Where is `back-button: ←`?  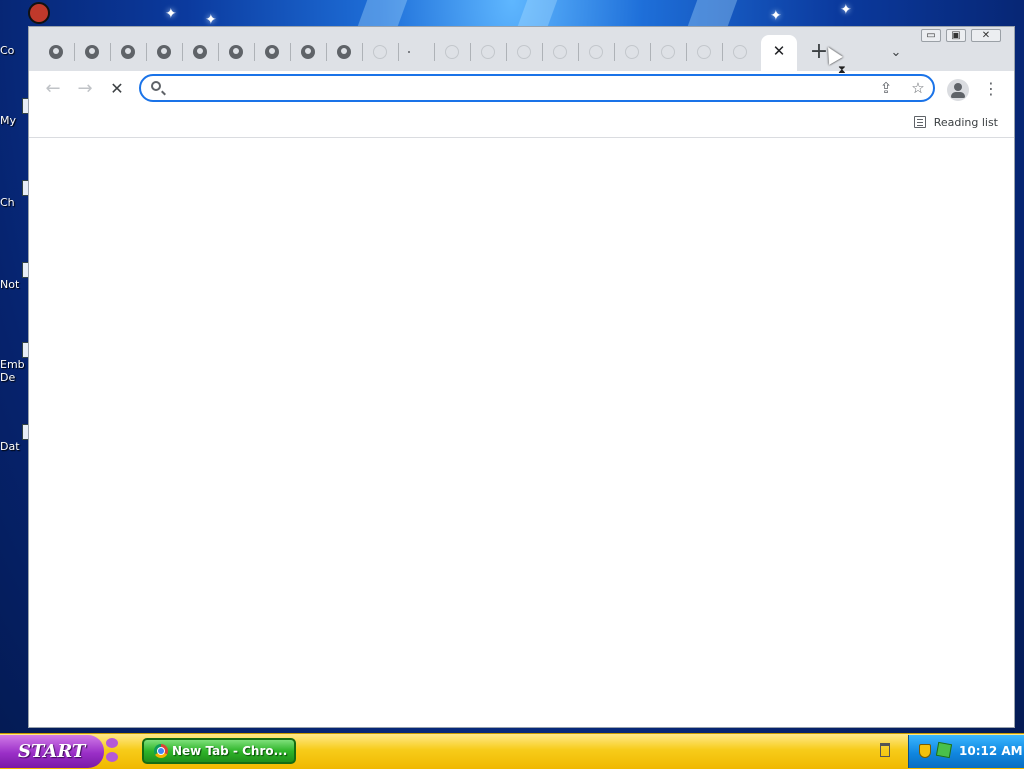
back-button: ← is located at coordinates (53, 89).